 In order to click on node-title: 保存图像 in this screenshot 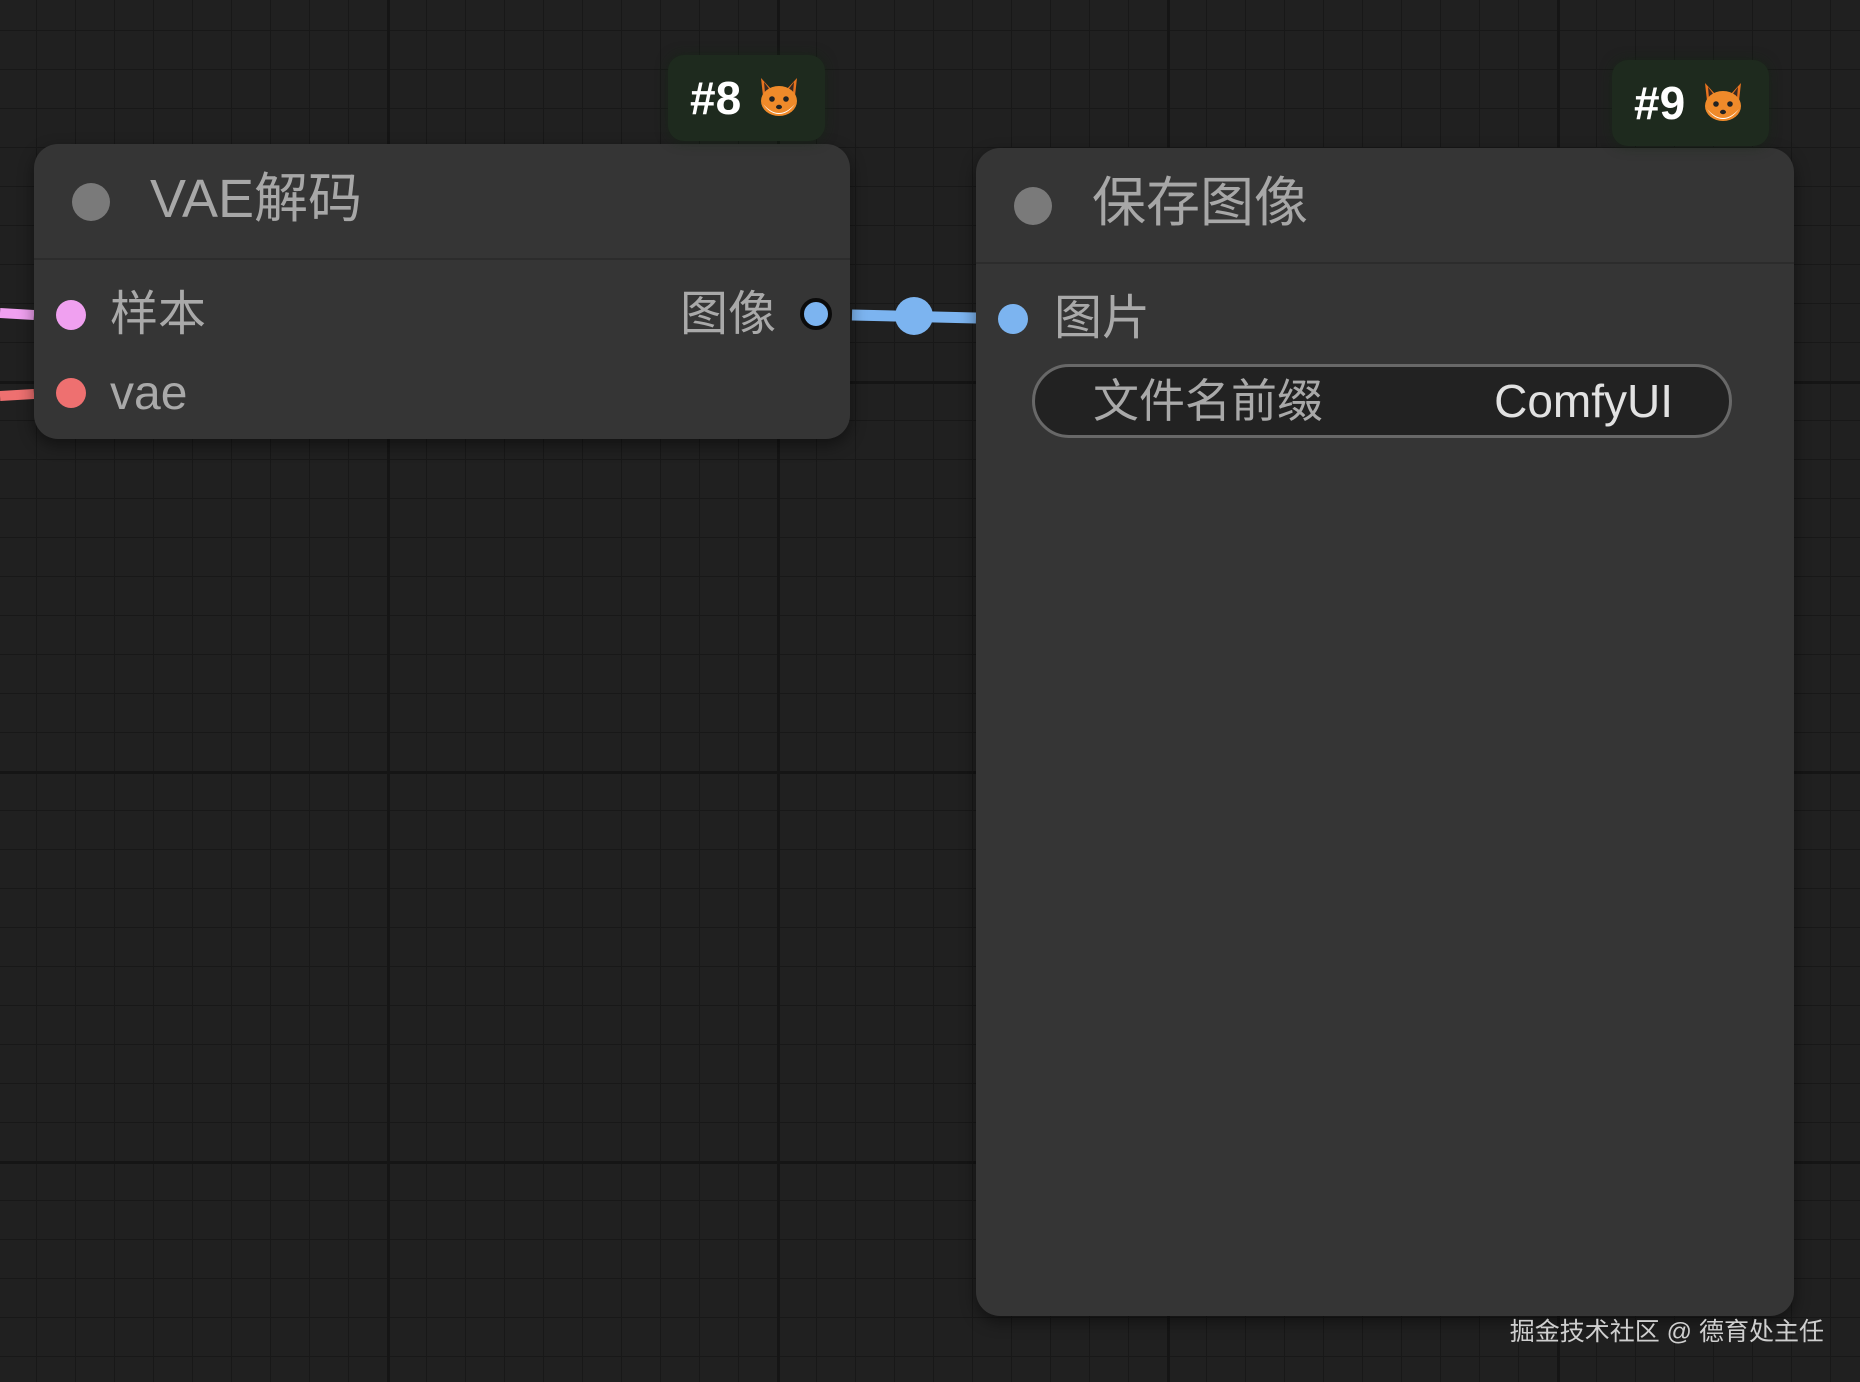, I will do `click(1200, 203)`.